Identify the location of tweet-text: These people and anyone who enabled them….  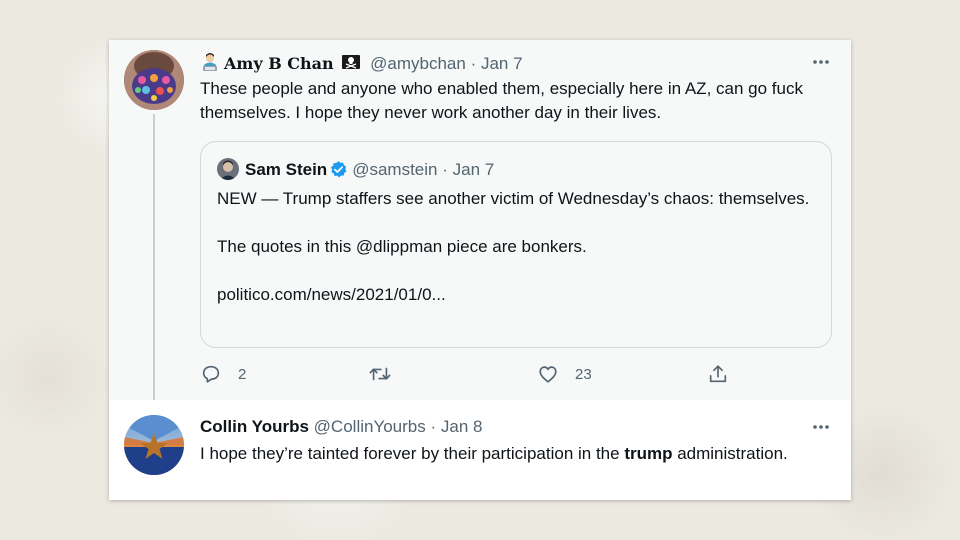
(501, 100).